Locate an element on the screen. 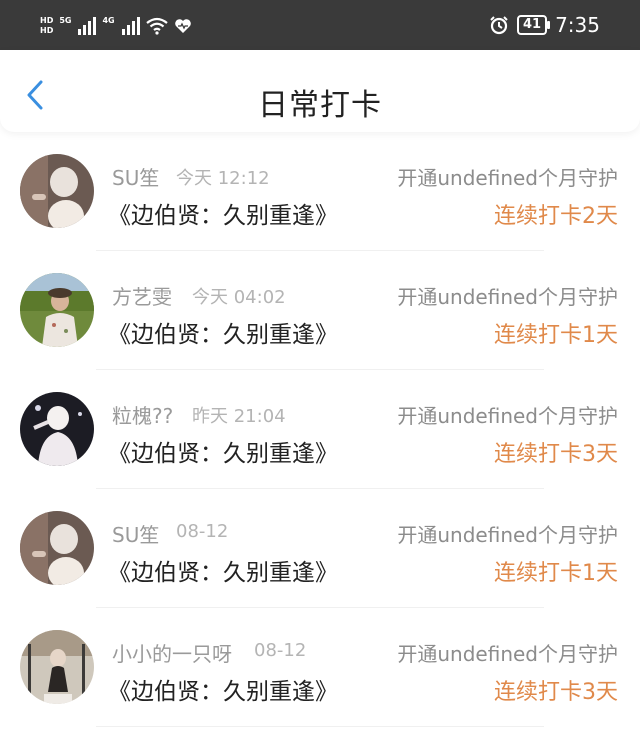  streak-count: 连续打卡2天 is located at coordinates (556, 216).